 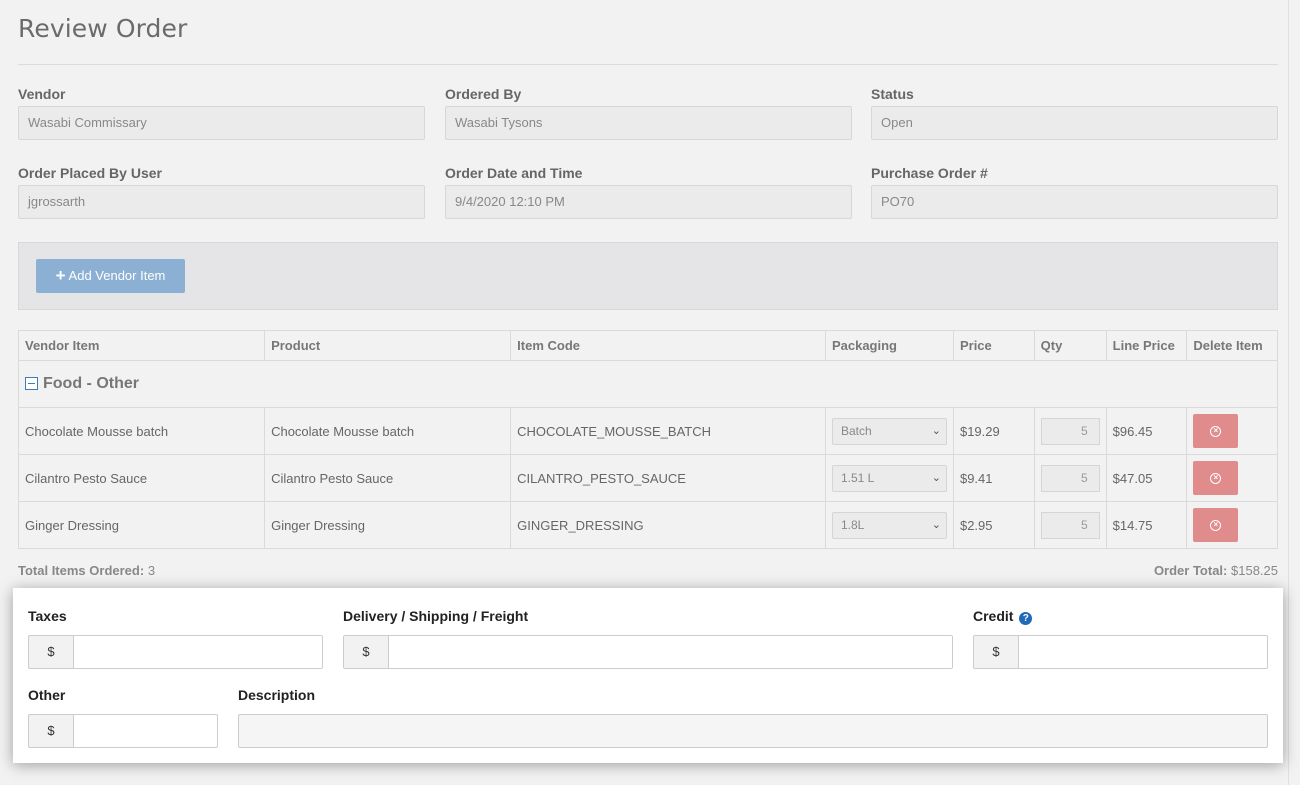 I want to click on credit-label-wrap: Credit ?, so click(x=1003, y=616).